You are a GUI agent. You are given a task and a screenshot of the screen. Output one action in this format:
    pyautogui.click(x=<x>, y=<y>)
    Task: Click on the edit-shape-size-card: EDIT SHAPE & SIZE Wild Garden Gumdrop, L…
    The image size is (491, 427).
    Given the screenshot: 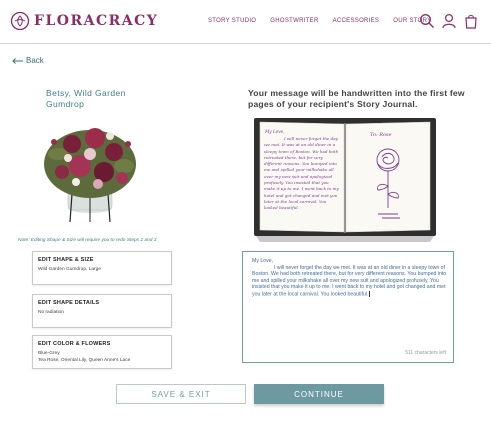 What is the action you would take?
    pyautogui.click(x=102, y=268)
    